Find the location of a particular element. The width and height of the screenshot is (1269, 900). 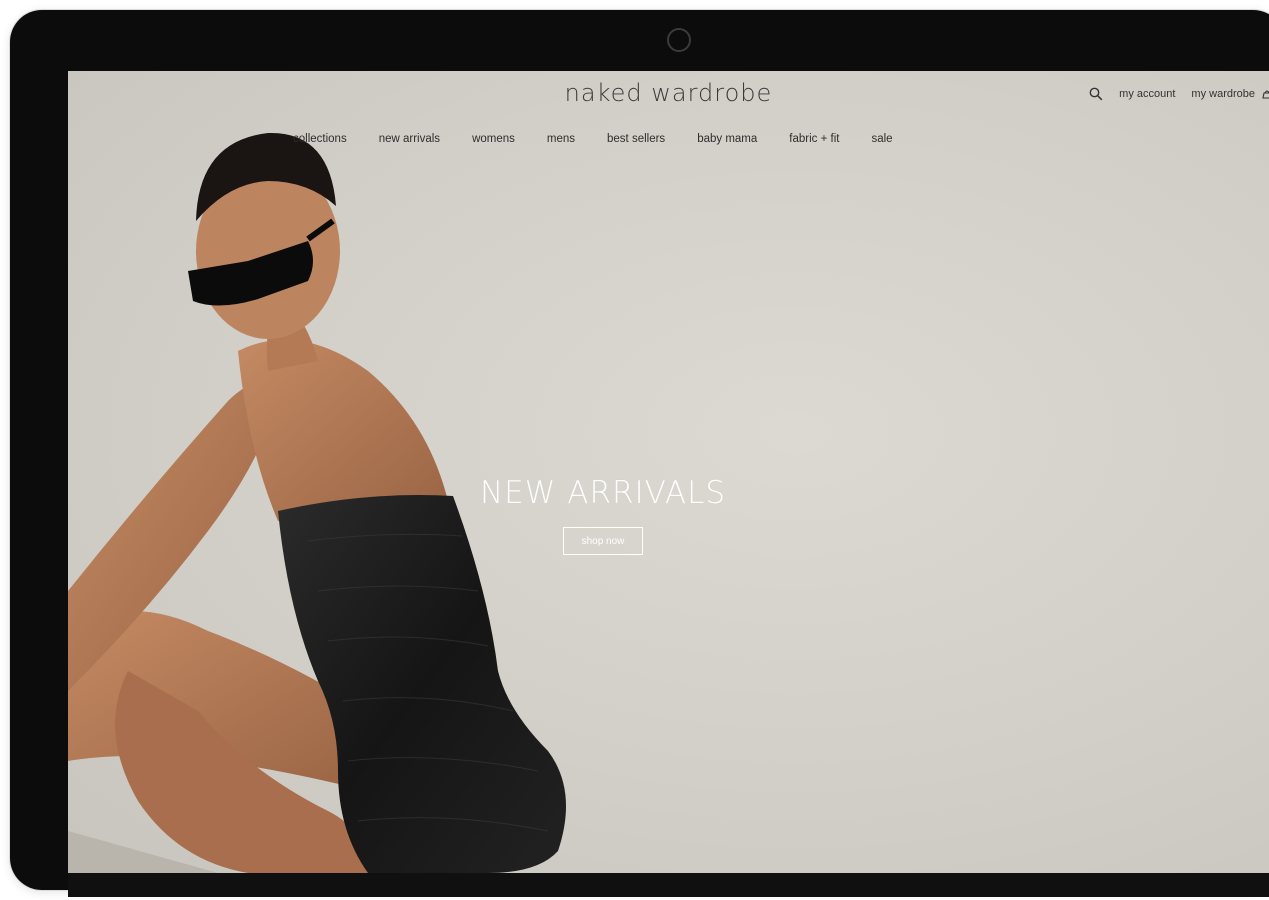

my-wardrobe-link: my wardrobe is located at coordinates (1230, 94).